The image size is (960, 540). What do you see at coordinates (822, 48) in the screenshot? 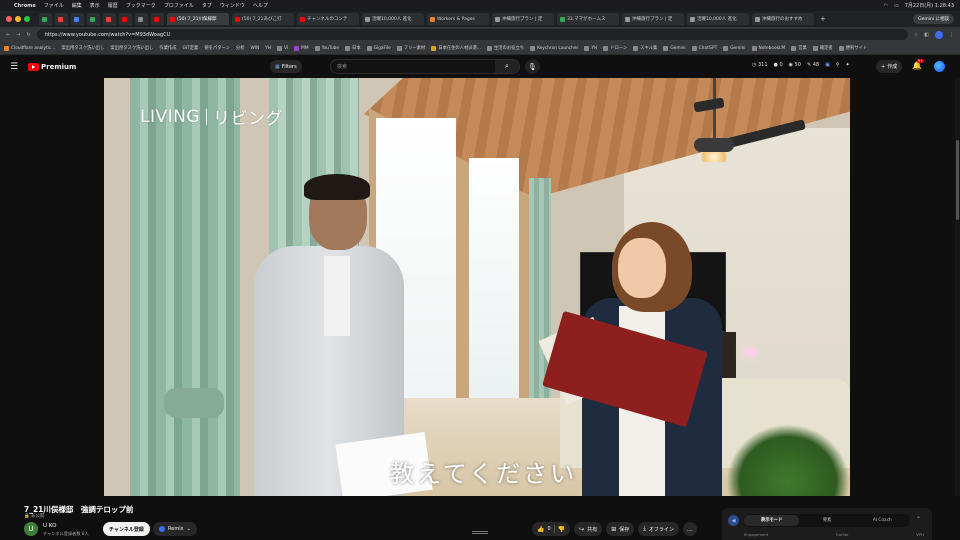
I see `bookmark-item: 確定者` at bounding box center [822, 48].